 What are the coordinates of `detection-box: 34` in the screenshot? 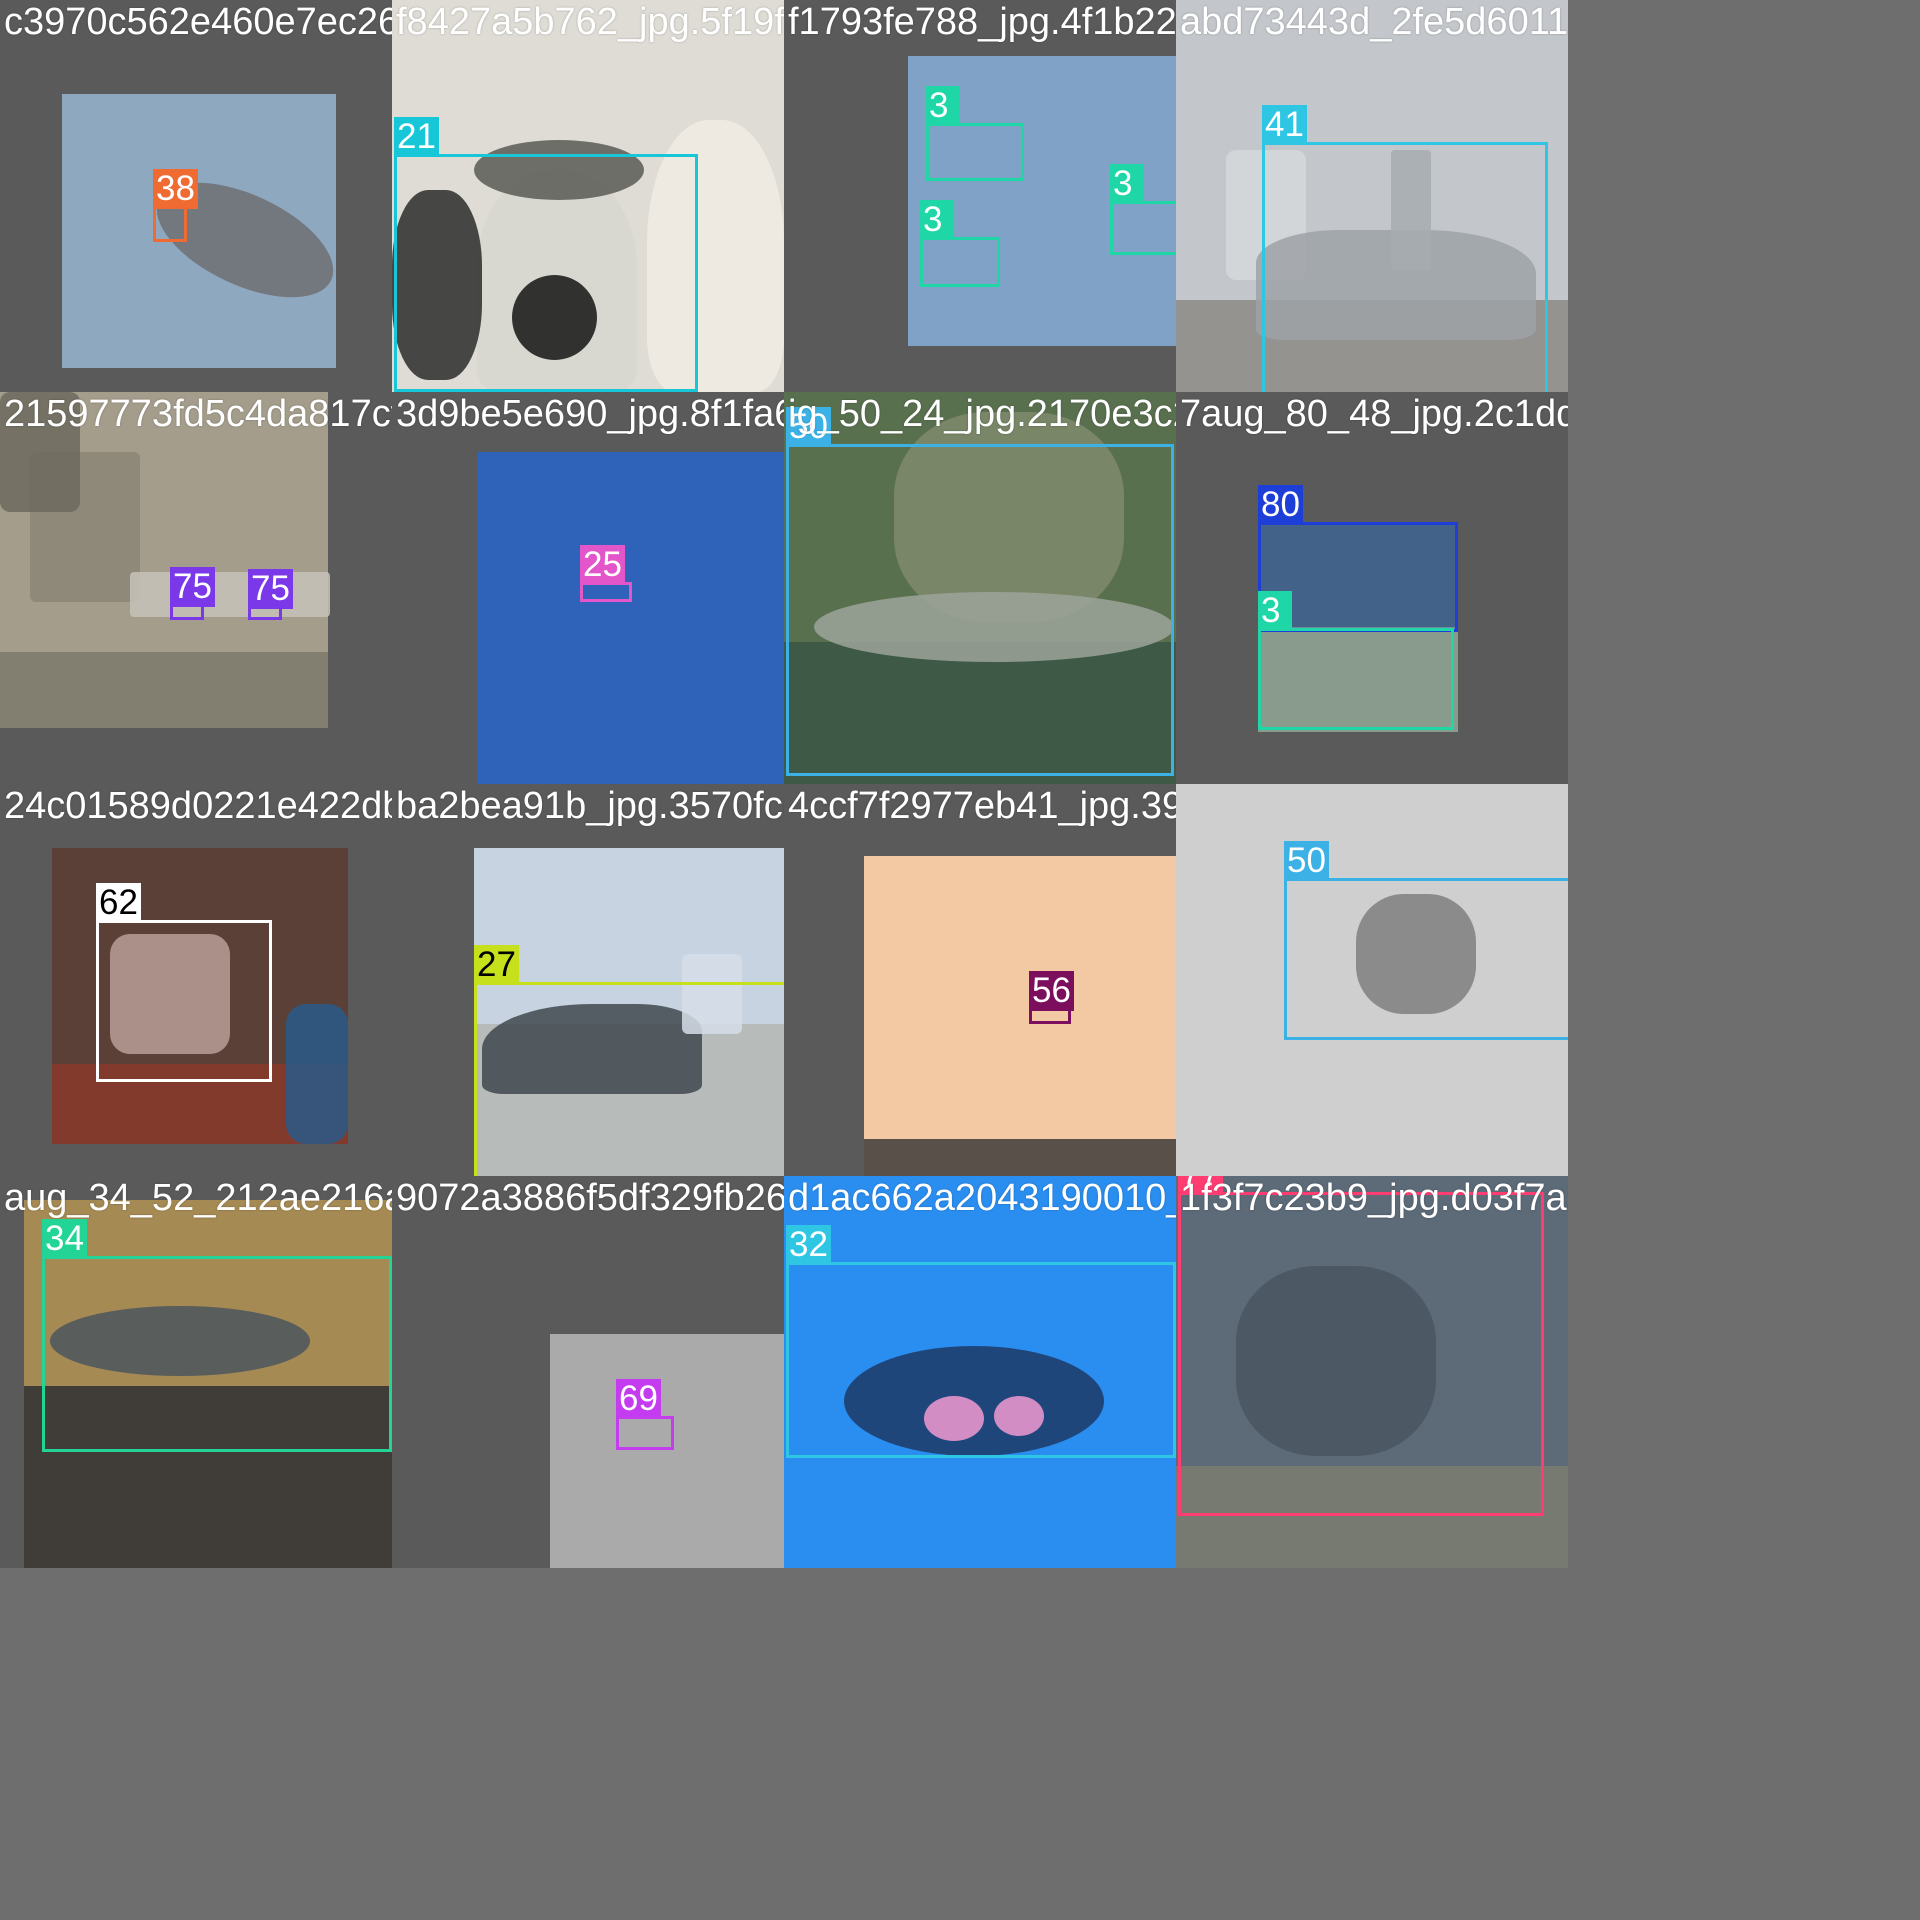 It's located at (217, 1335).